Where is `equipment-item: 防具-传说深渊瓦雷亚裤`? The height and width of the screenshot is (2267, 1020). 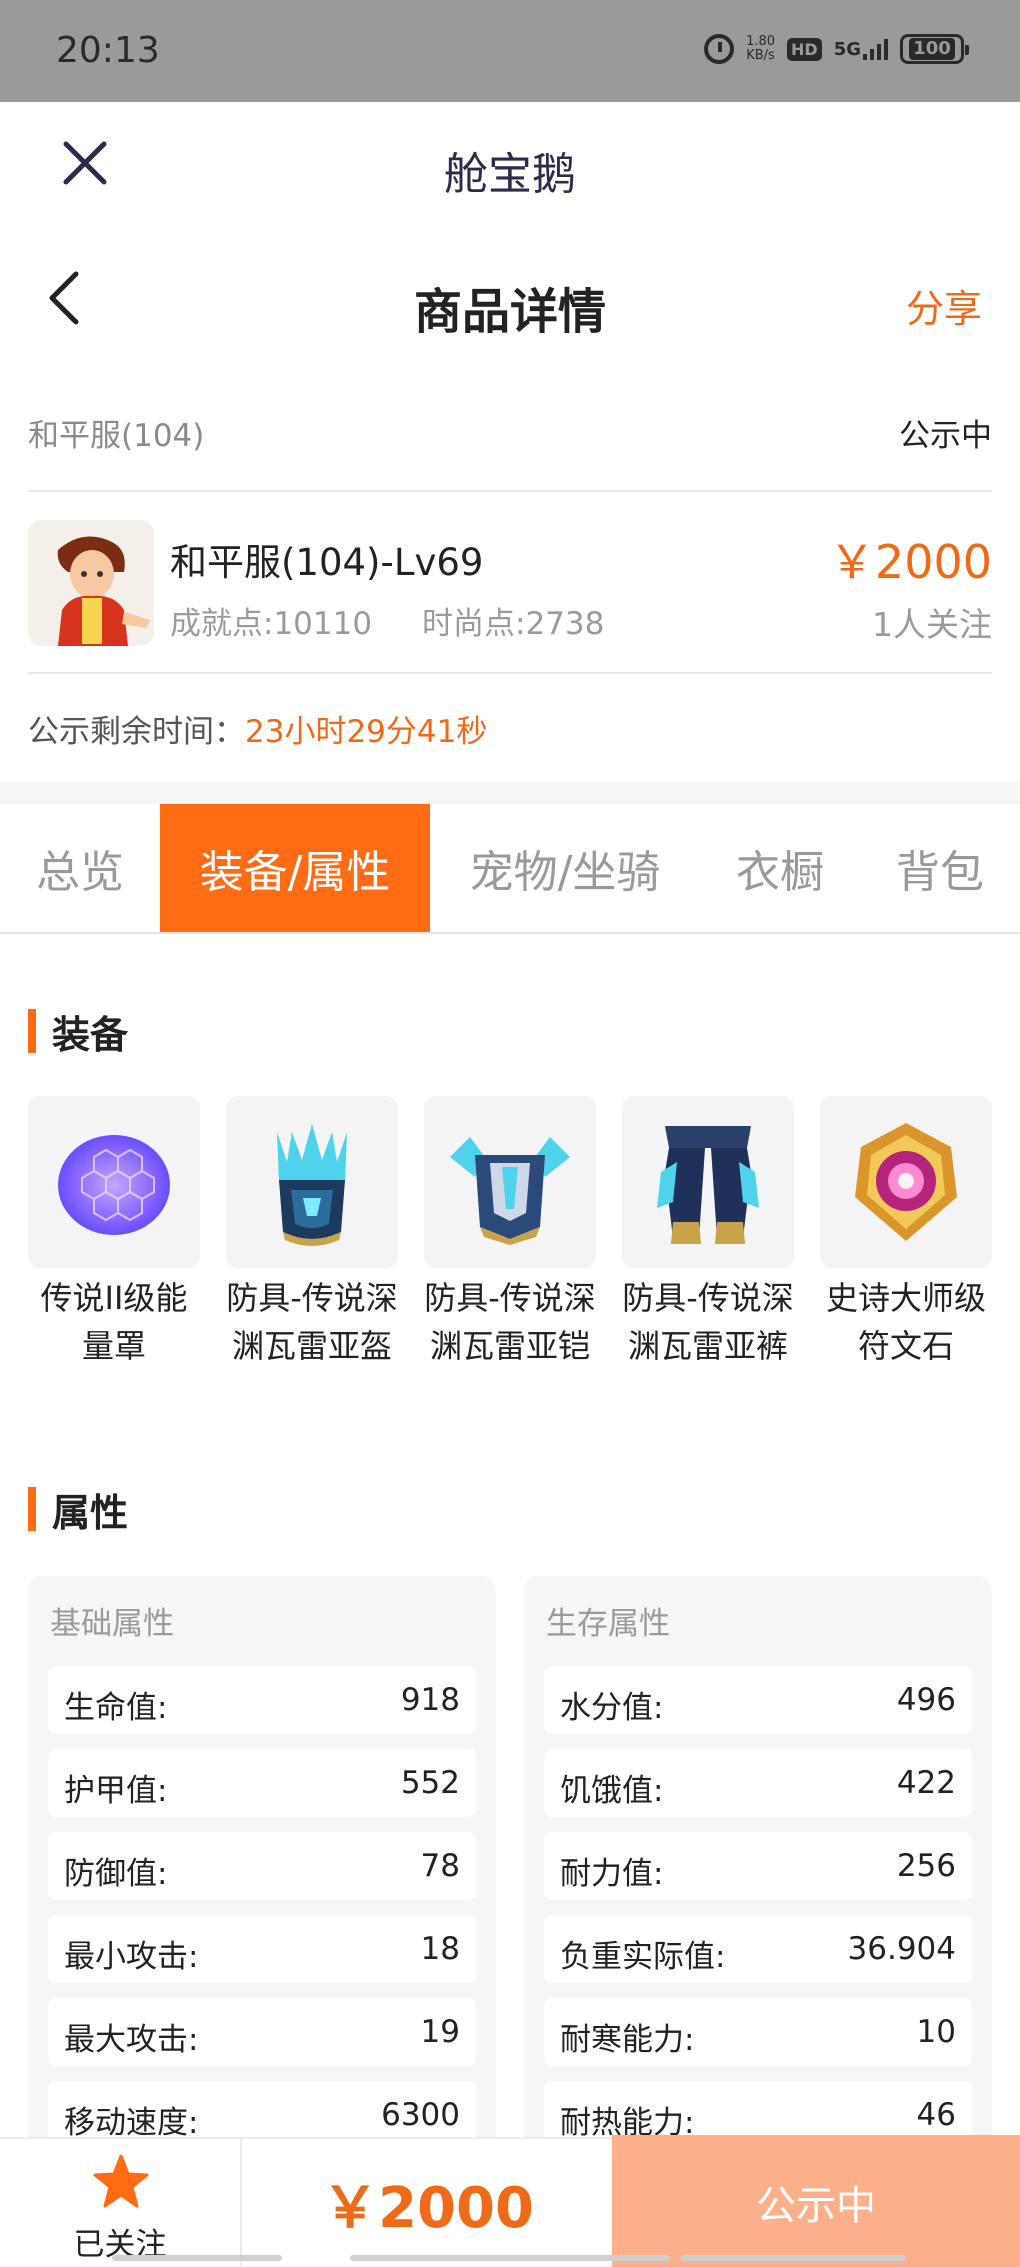 equipment-item: 防具-传说深渊瓦雷亚裤 is located at coordinates (708, 1233).